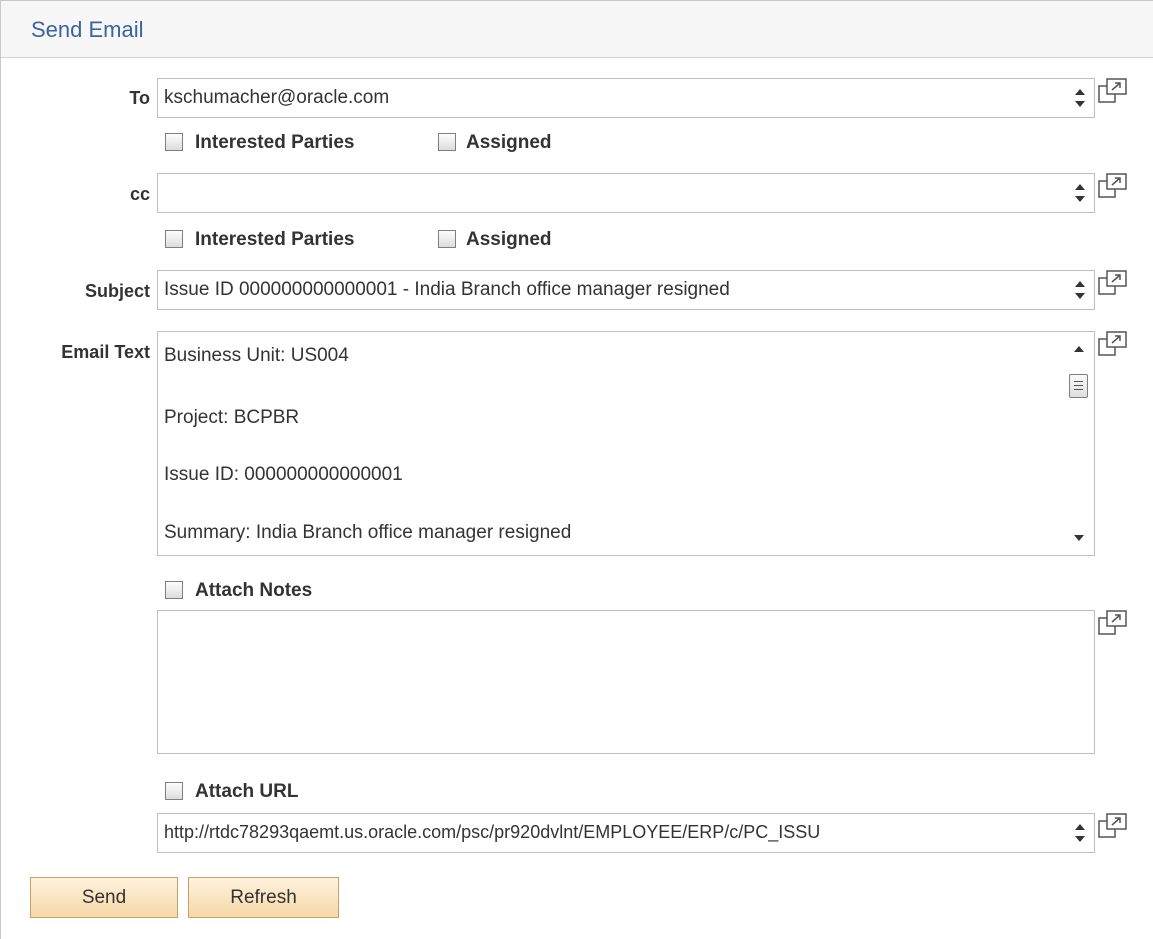  Describe the element at coordinates (174, 142) in the screenshot. I see `to-interested-parties-checkbox` at that location.